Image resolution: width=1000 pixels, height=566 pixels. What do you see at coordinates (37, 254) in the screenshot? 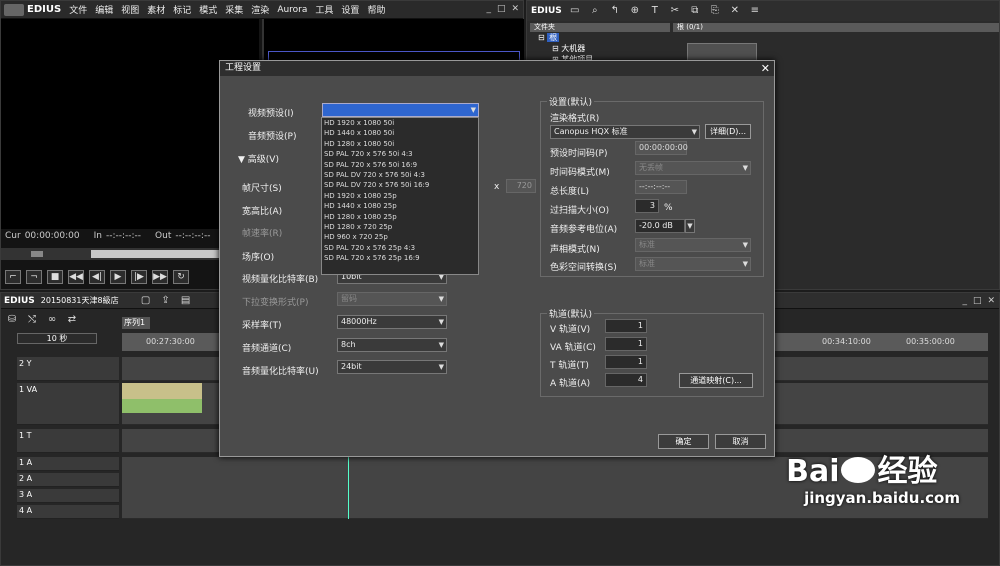
I see `scrub-handle` at bounding box center [37, 254].